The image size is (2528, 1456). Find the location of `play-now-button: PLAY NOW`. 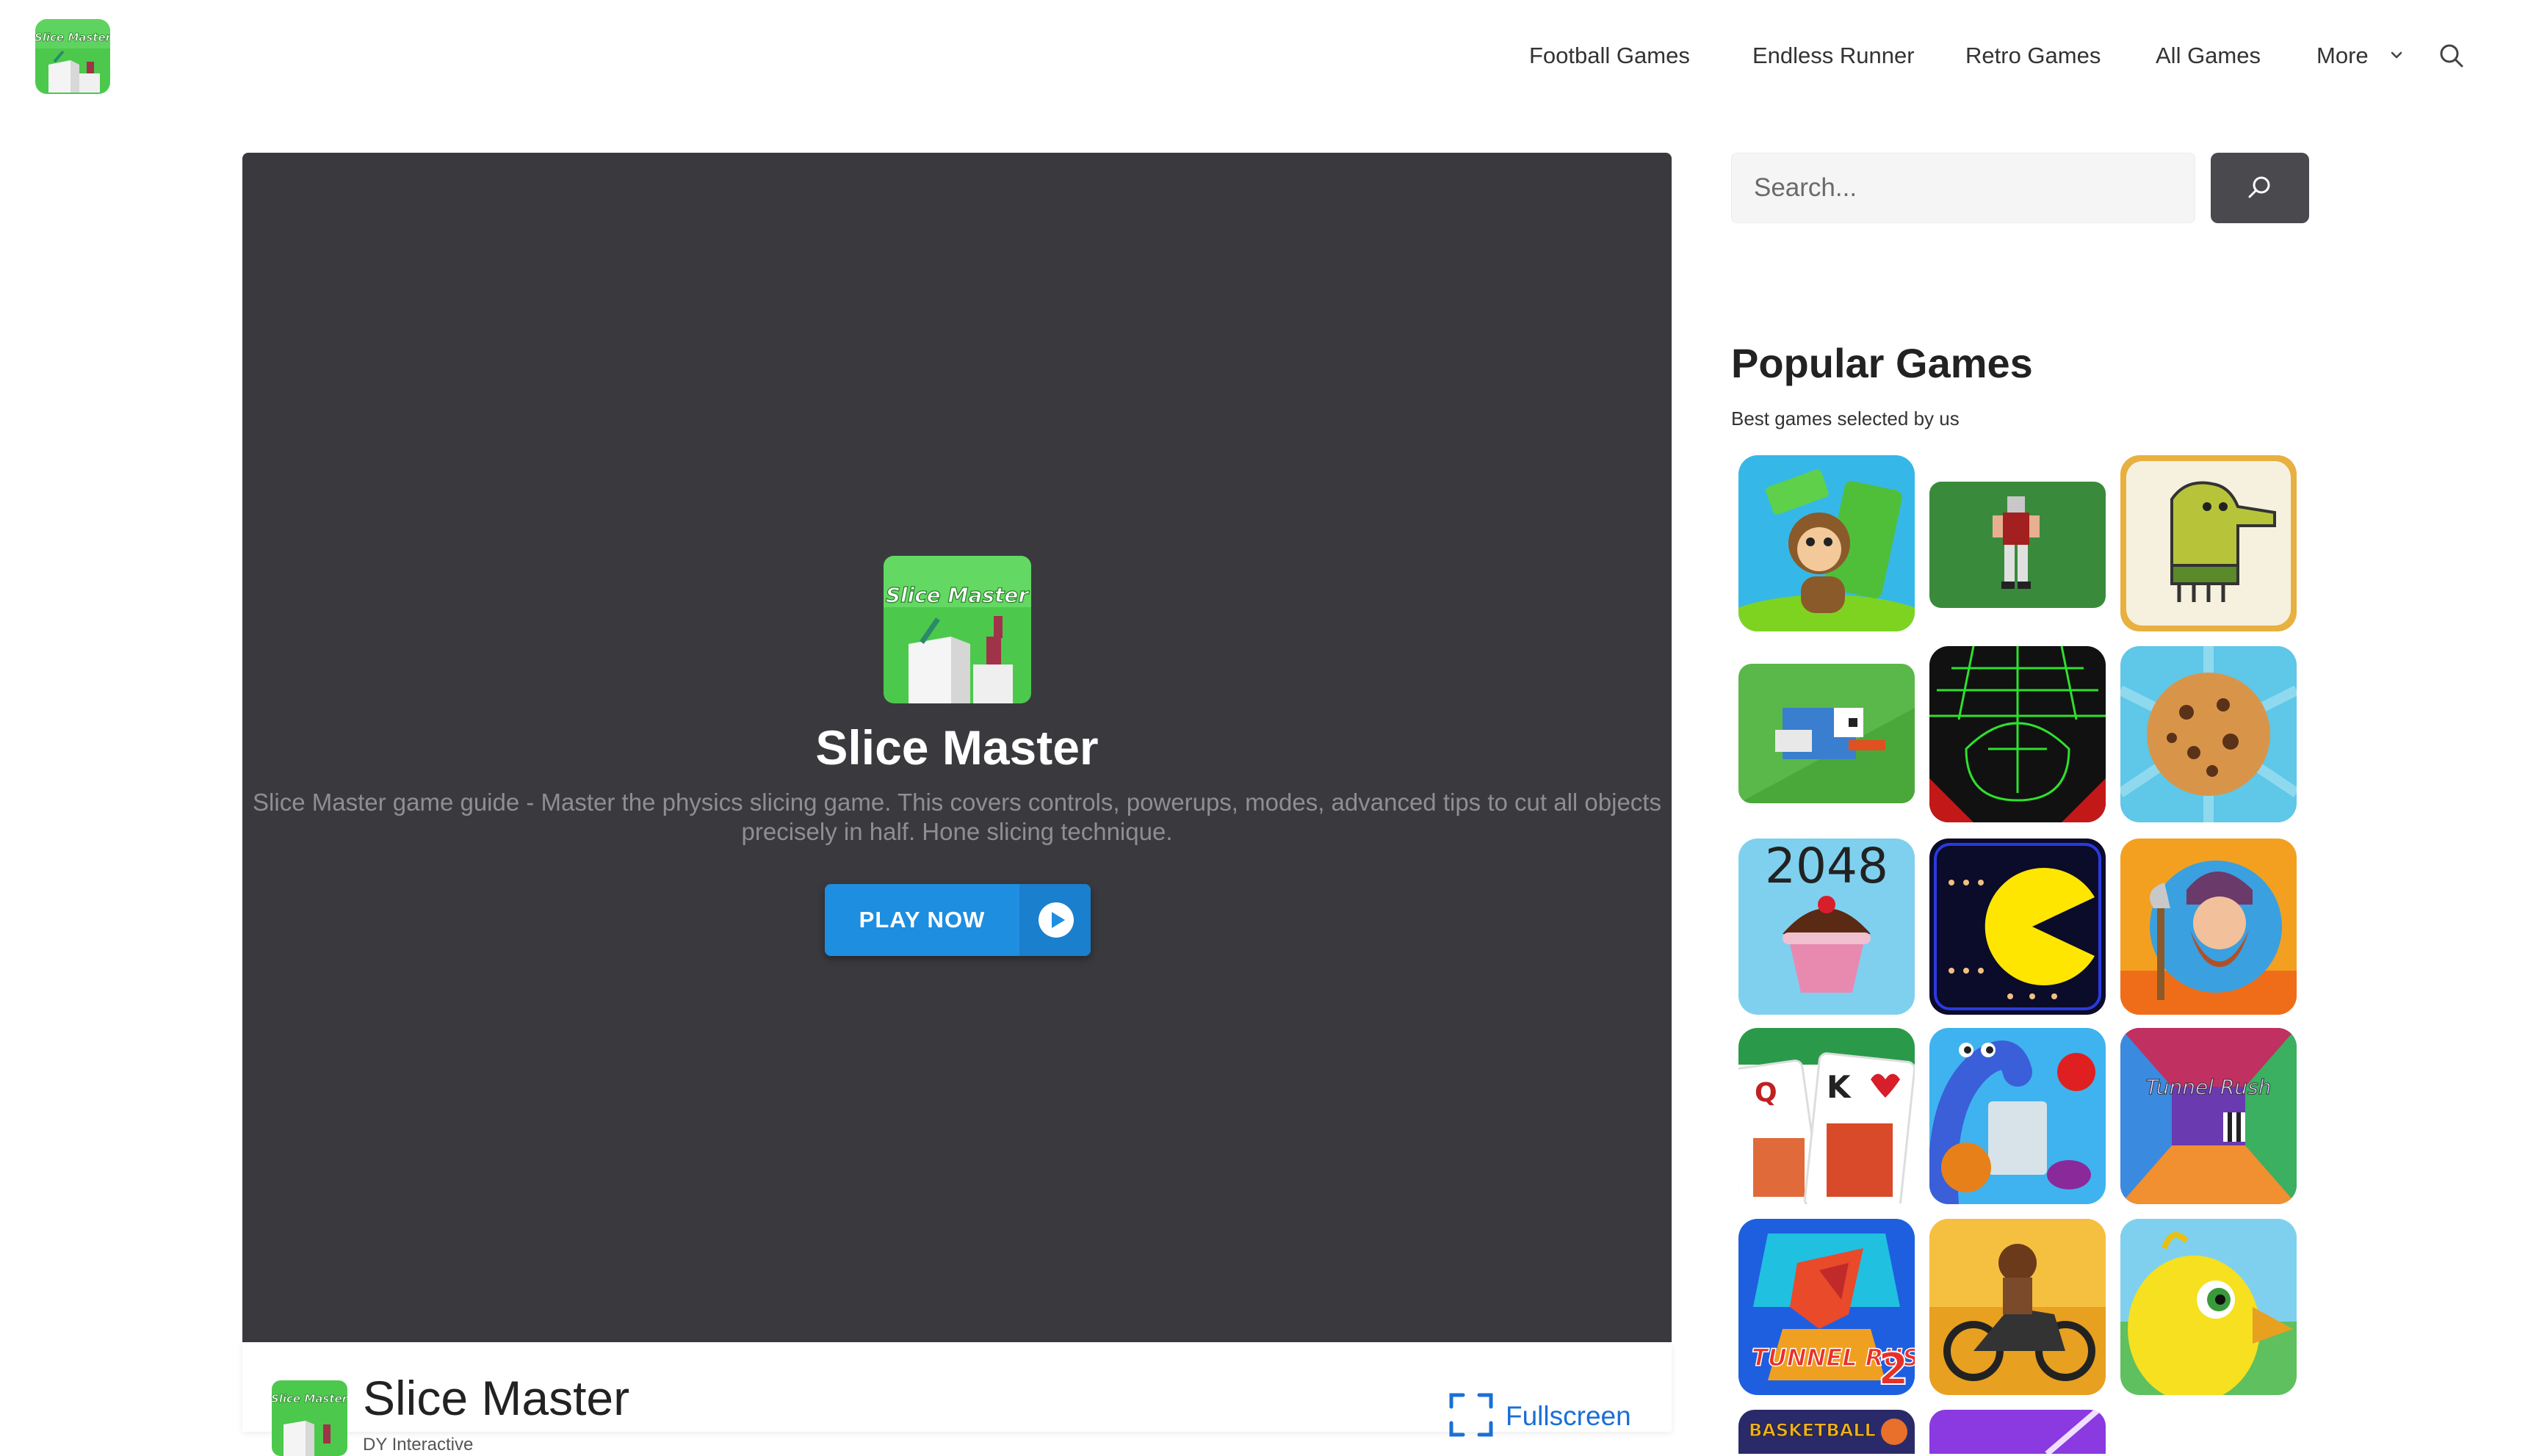

play-now-button: PLAY NOW is located at coordinates (958, 920).